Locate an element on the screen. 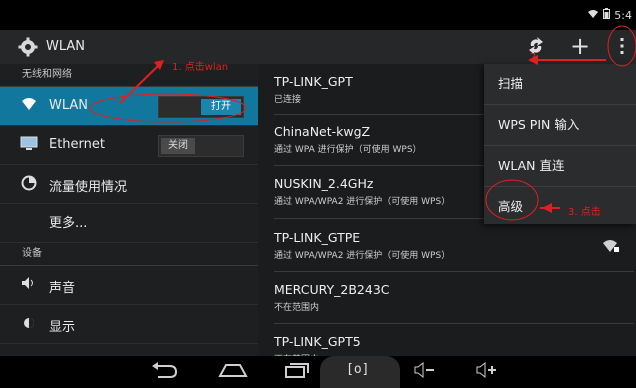 The height and width of the screenshot is (388, 636). sidebar-item-data-usage: 流量使用情况 is located at coordinates (129, 184).